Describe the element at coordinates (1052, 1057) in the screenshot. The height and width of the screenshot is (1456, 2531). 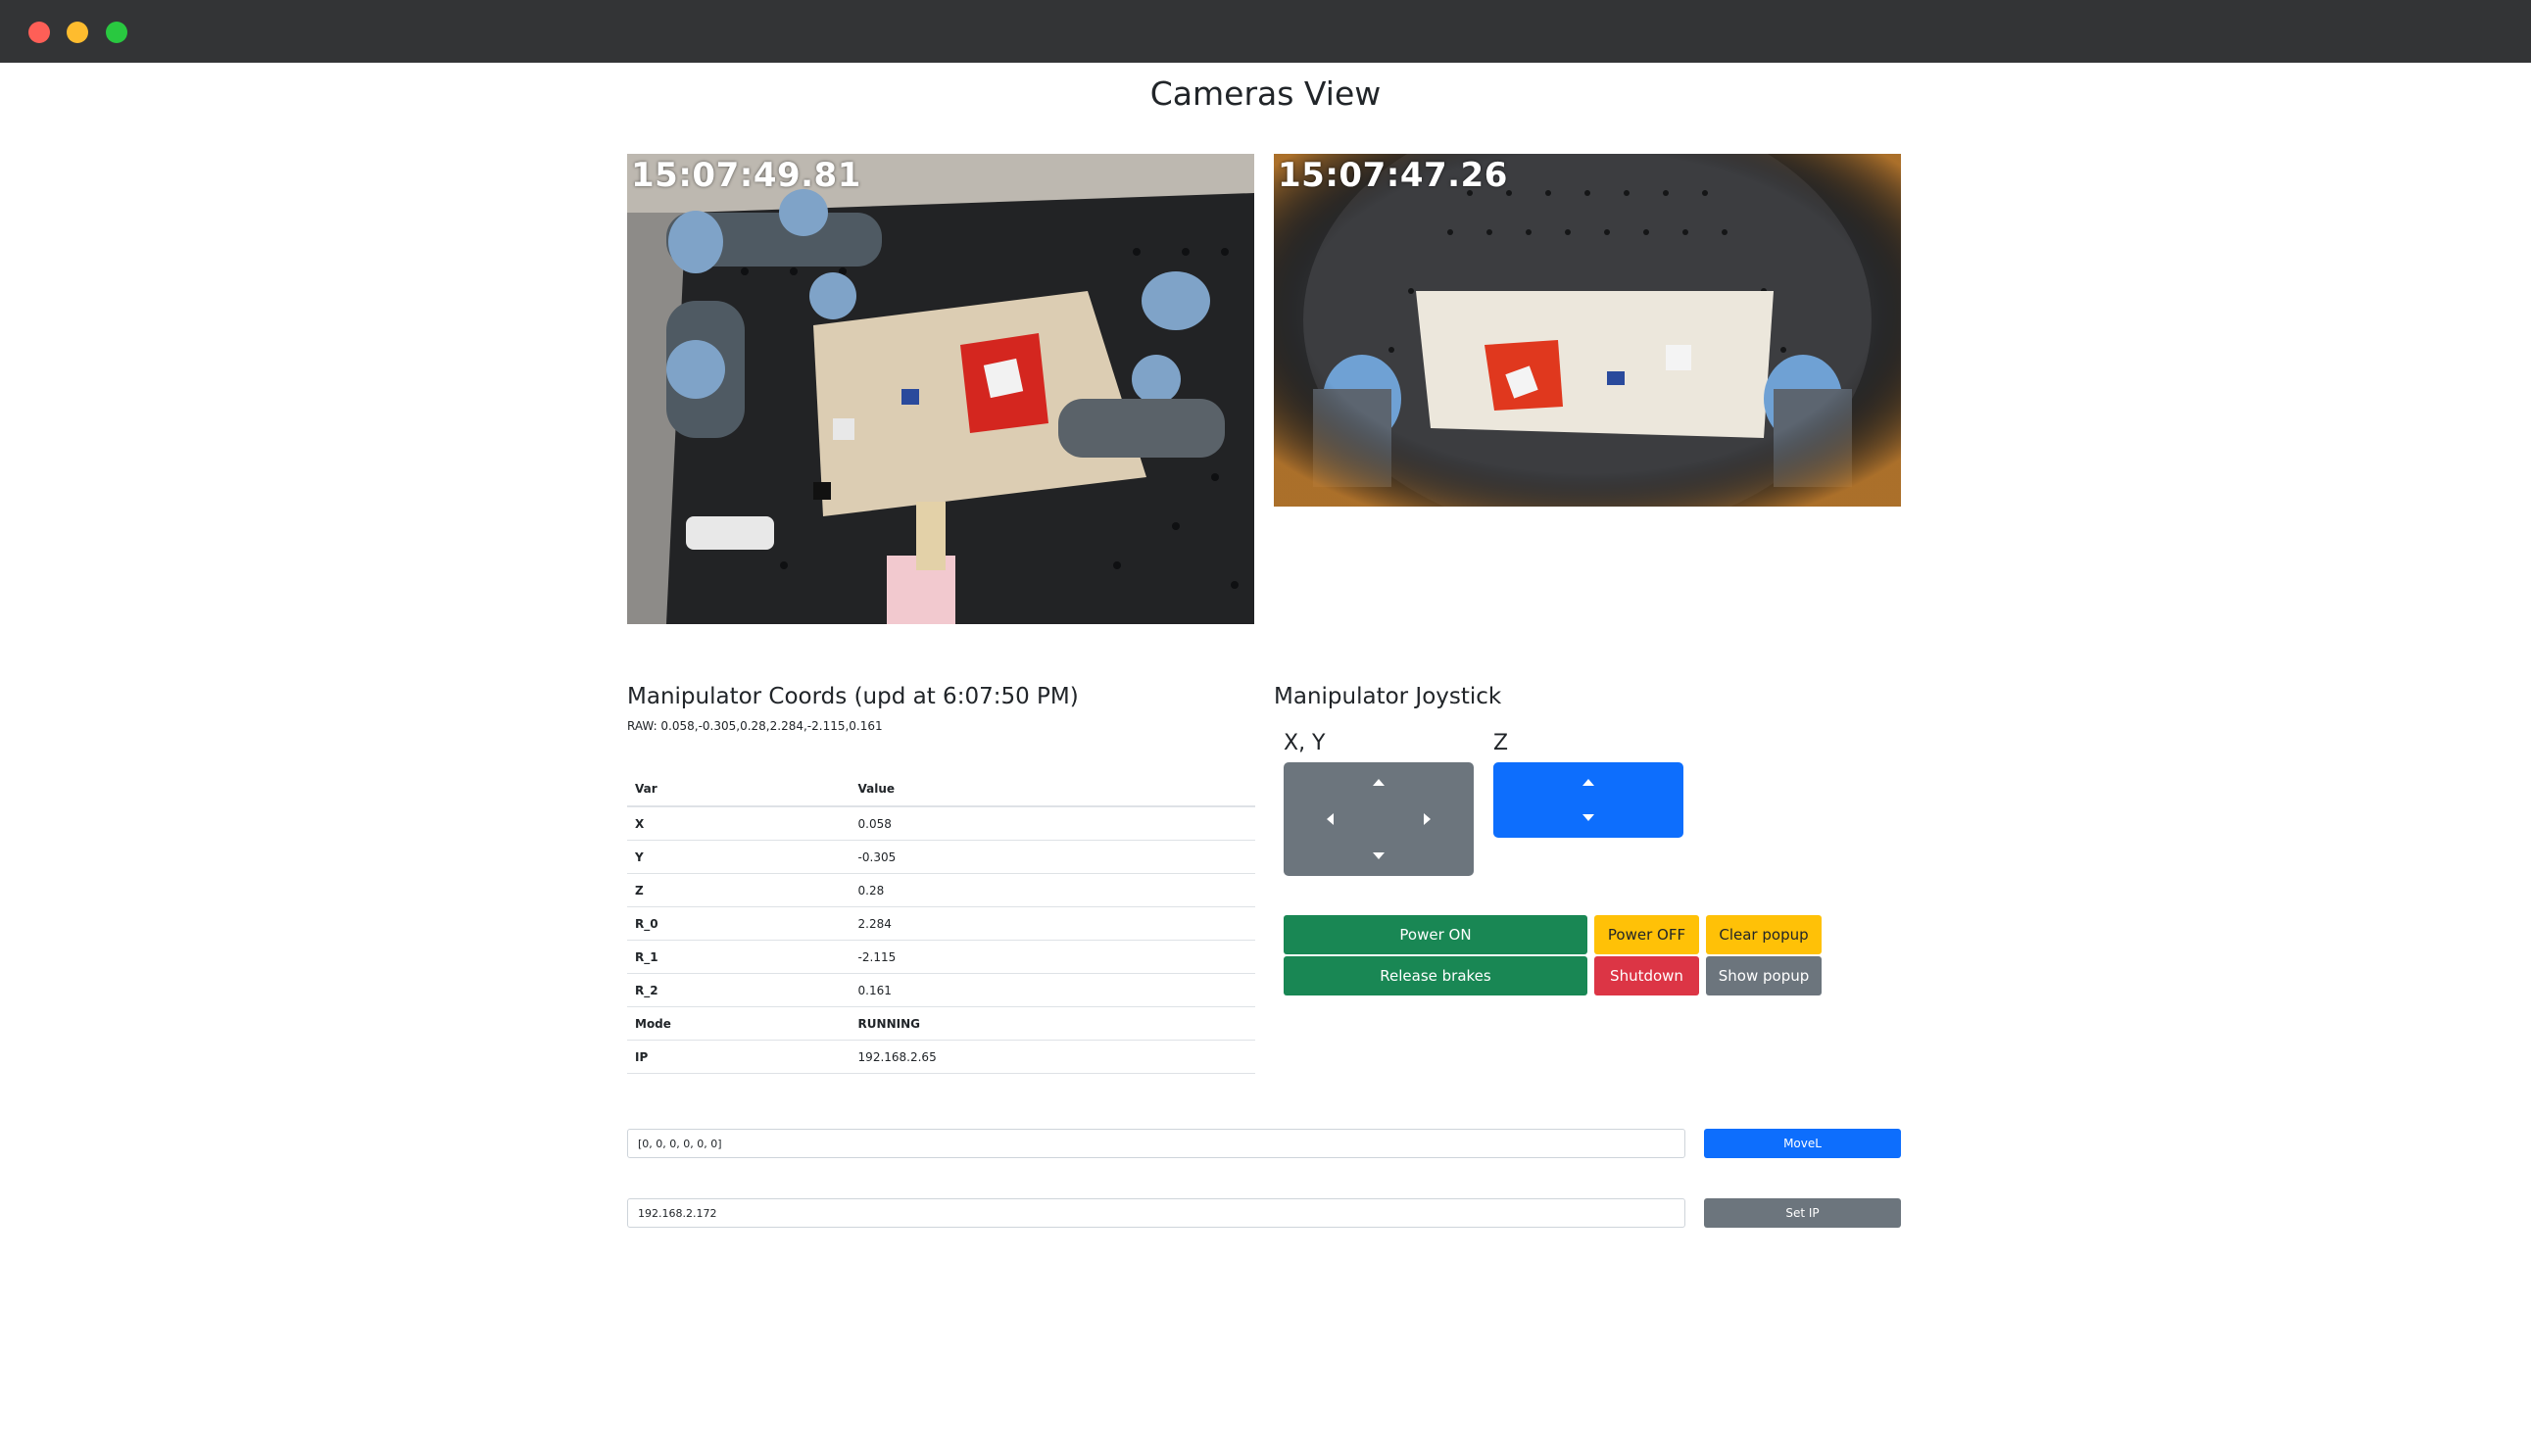
I see `row-value: 192.168.2.65` at that location.